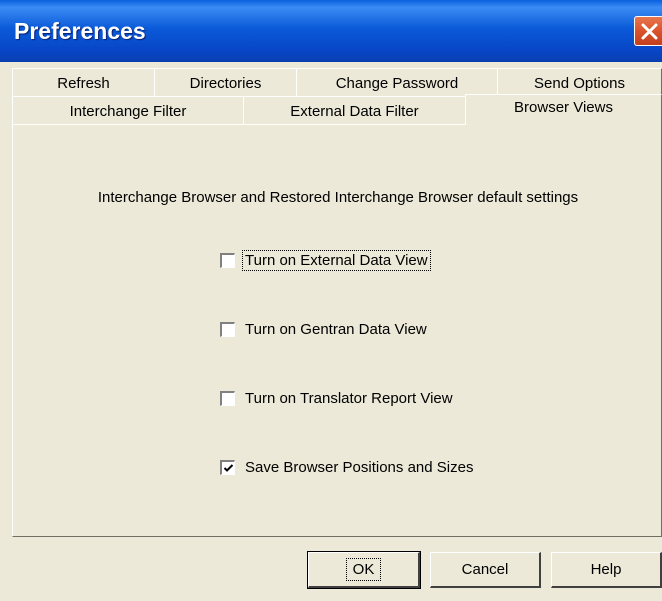  I want to click on option-external-data-view: Turn on External Data View, so click(325, 260).